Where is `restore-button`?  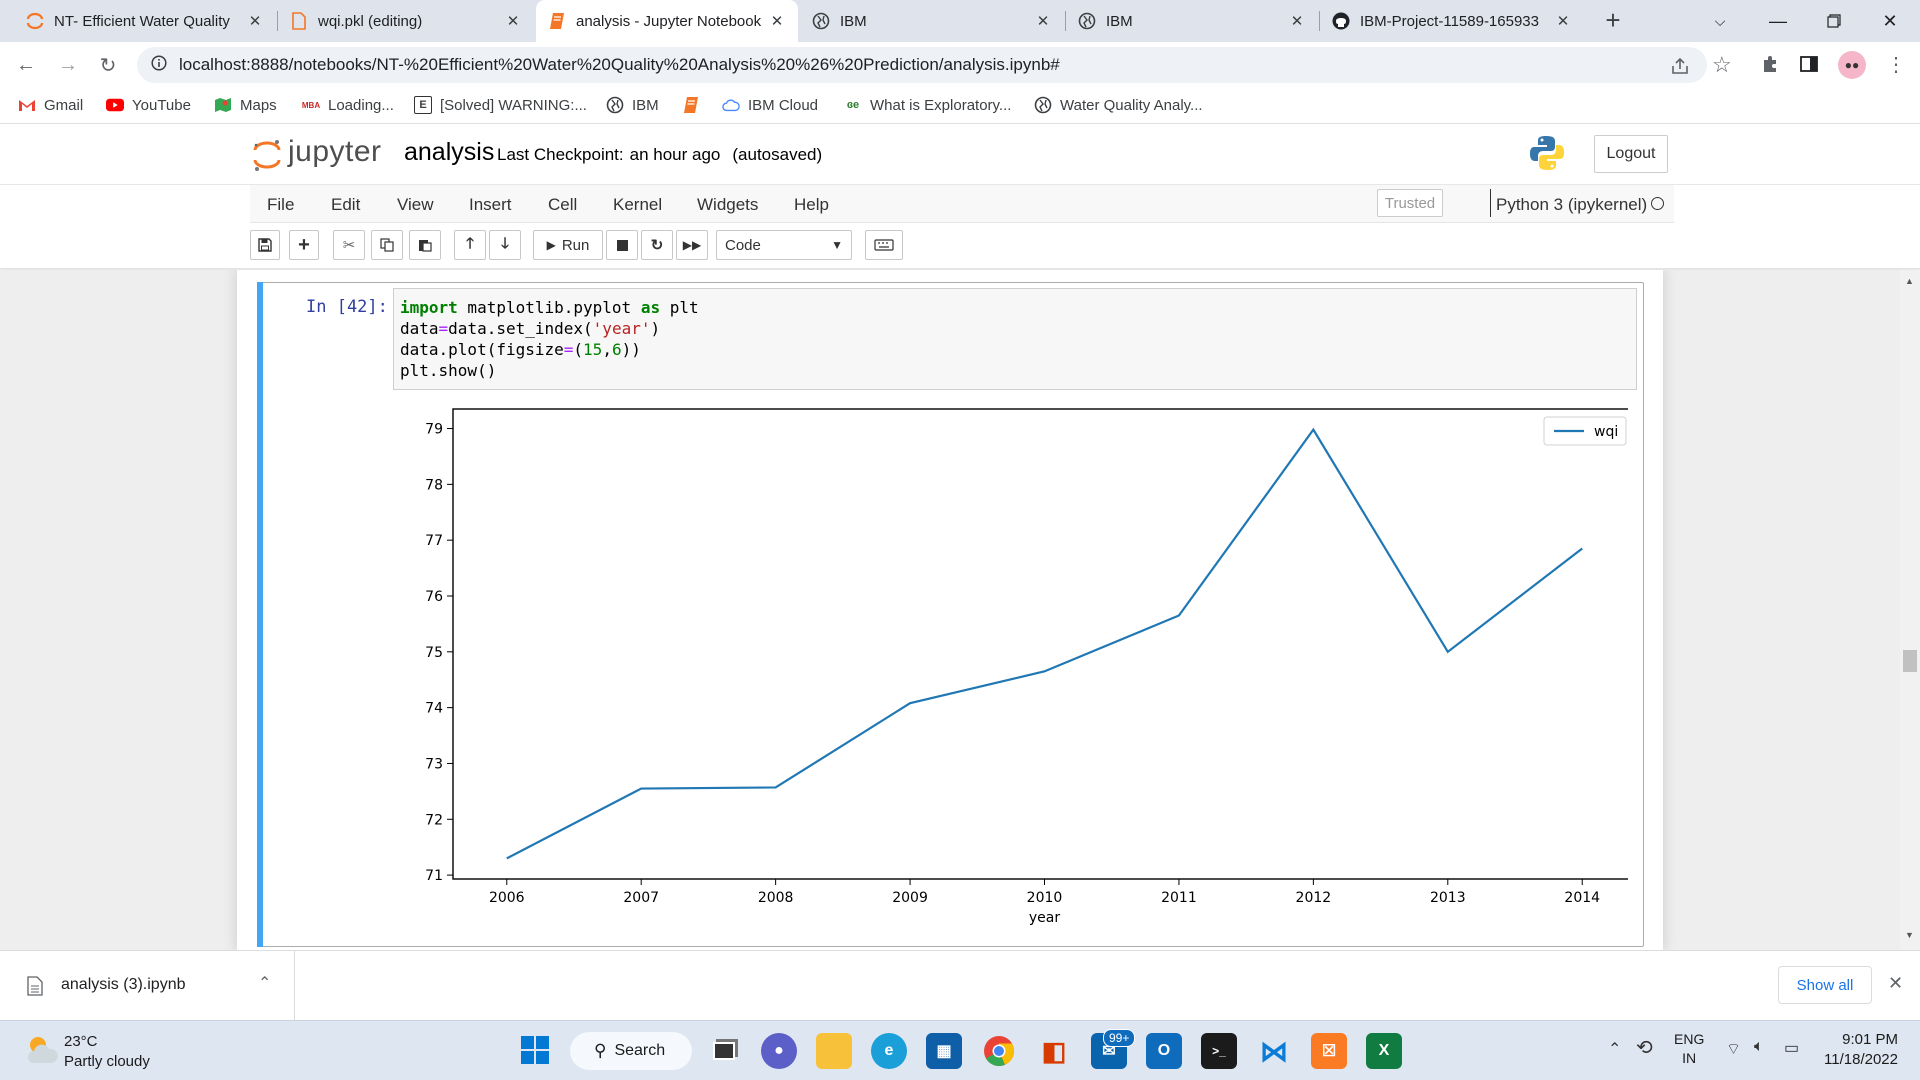
restore-button is located at coordinates (1834, 21).